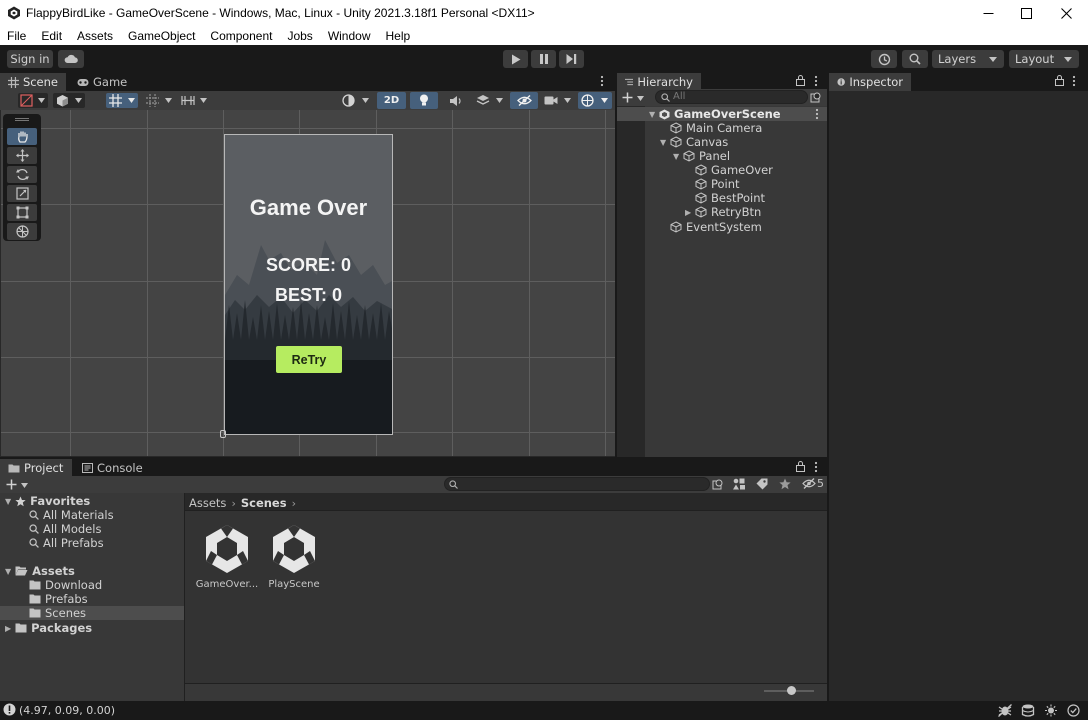 The height and width of the screenshot is (720, 1088). I want to click on menu-window: Window, so click(350, 36).